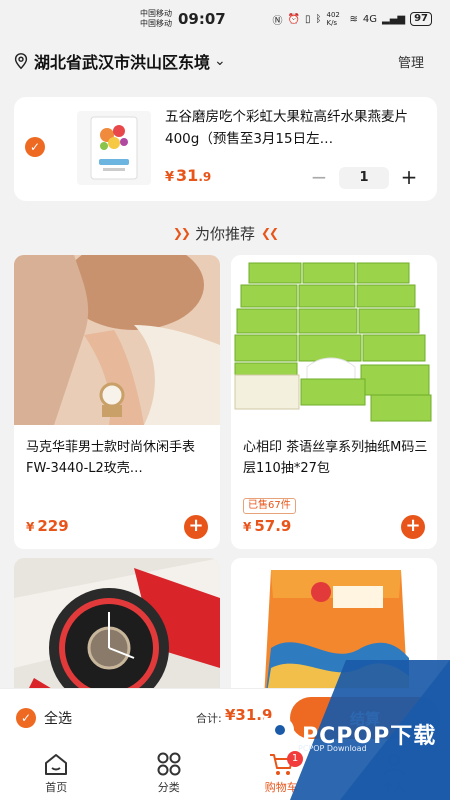 This screenshot has width=450, height=800. I want to click on watch-model-image, so click(117, 340).